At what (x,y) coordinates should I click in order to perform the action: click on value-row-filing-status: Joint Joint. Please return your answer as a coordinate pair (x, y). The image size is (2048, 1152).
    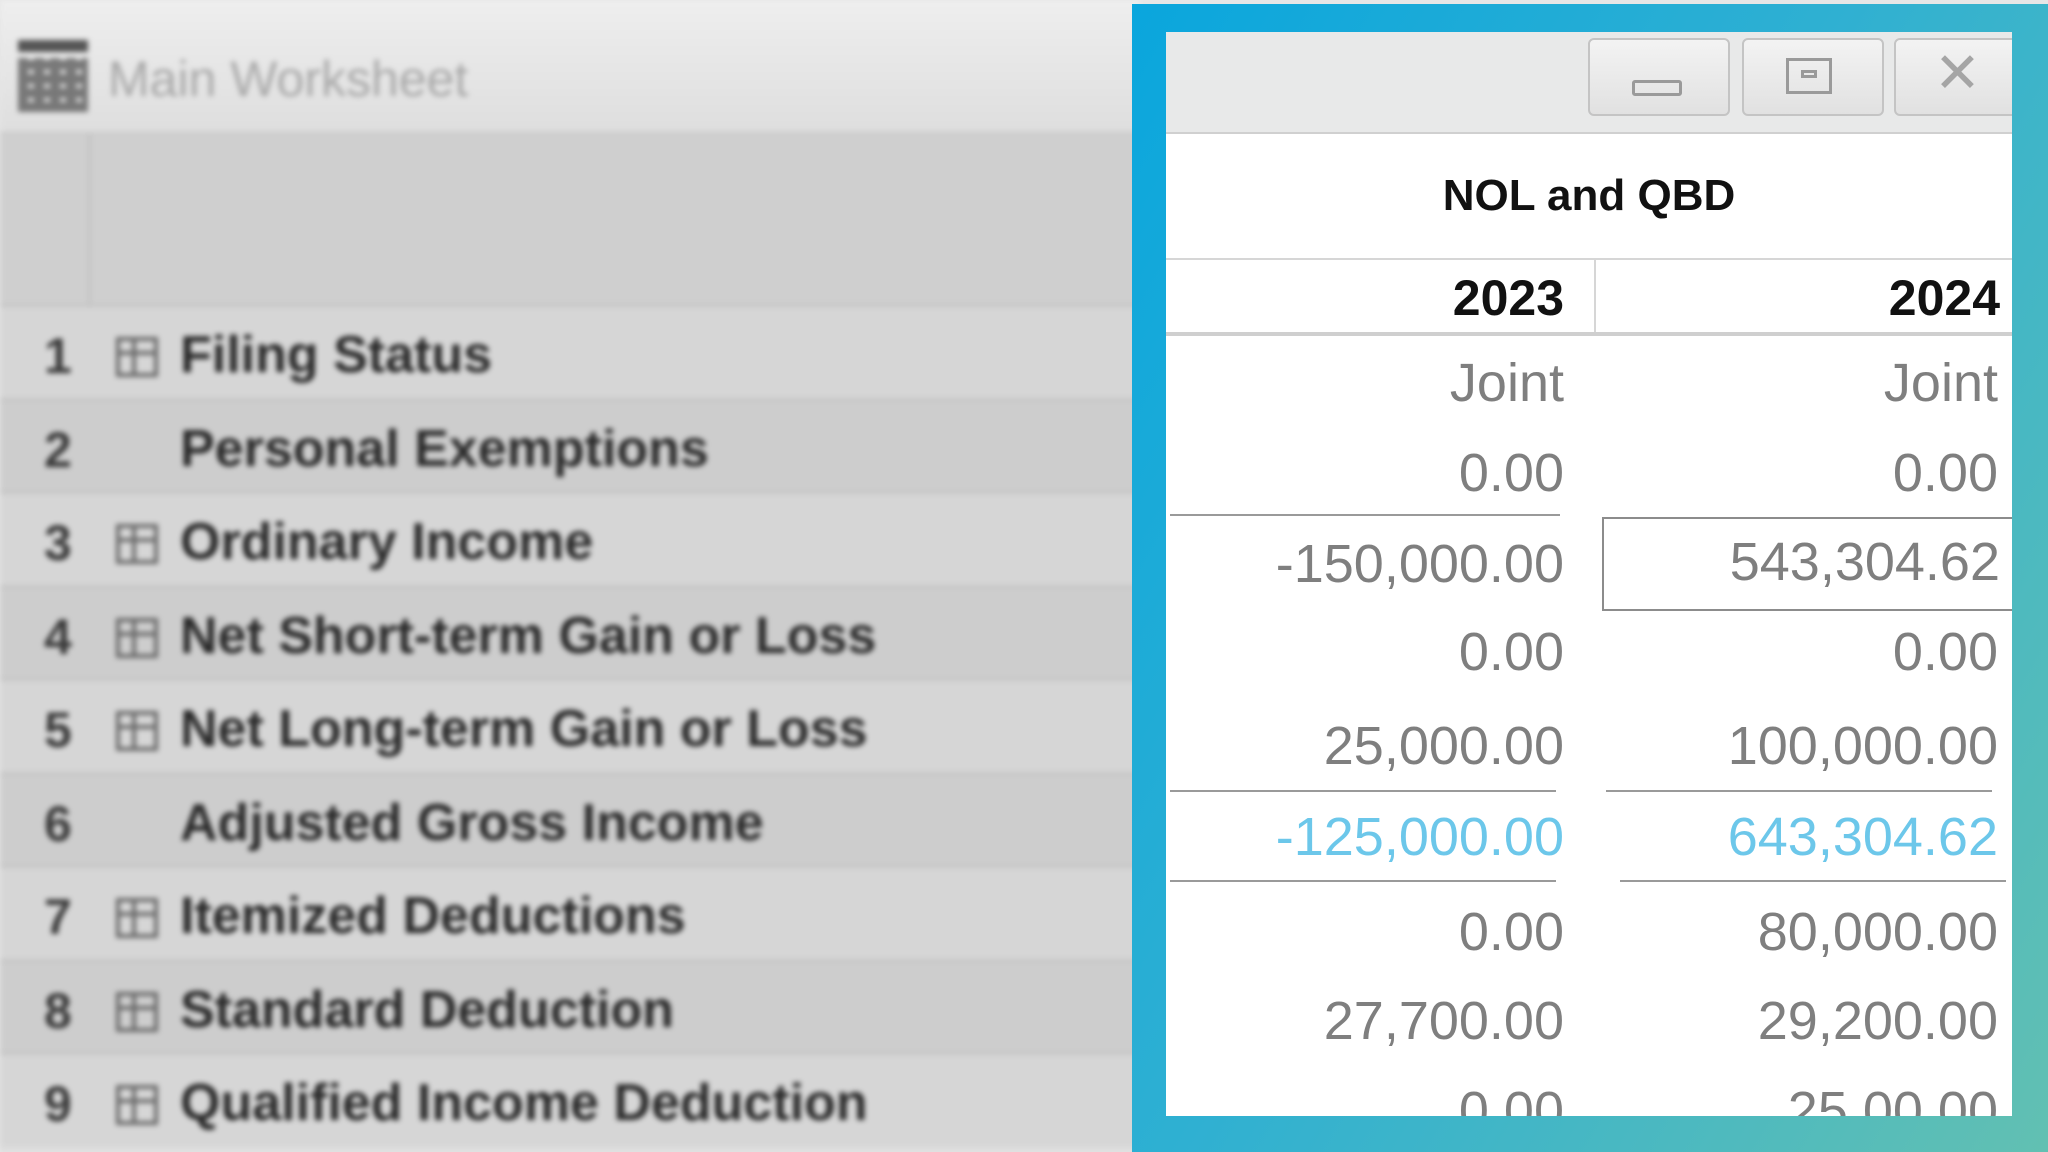
    Looking at the image, I should click on (1589, 383).